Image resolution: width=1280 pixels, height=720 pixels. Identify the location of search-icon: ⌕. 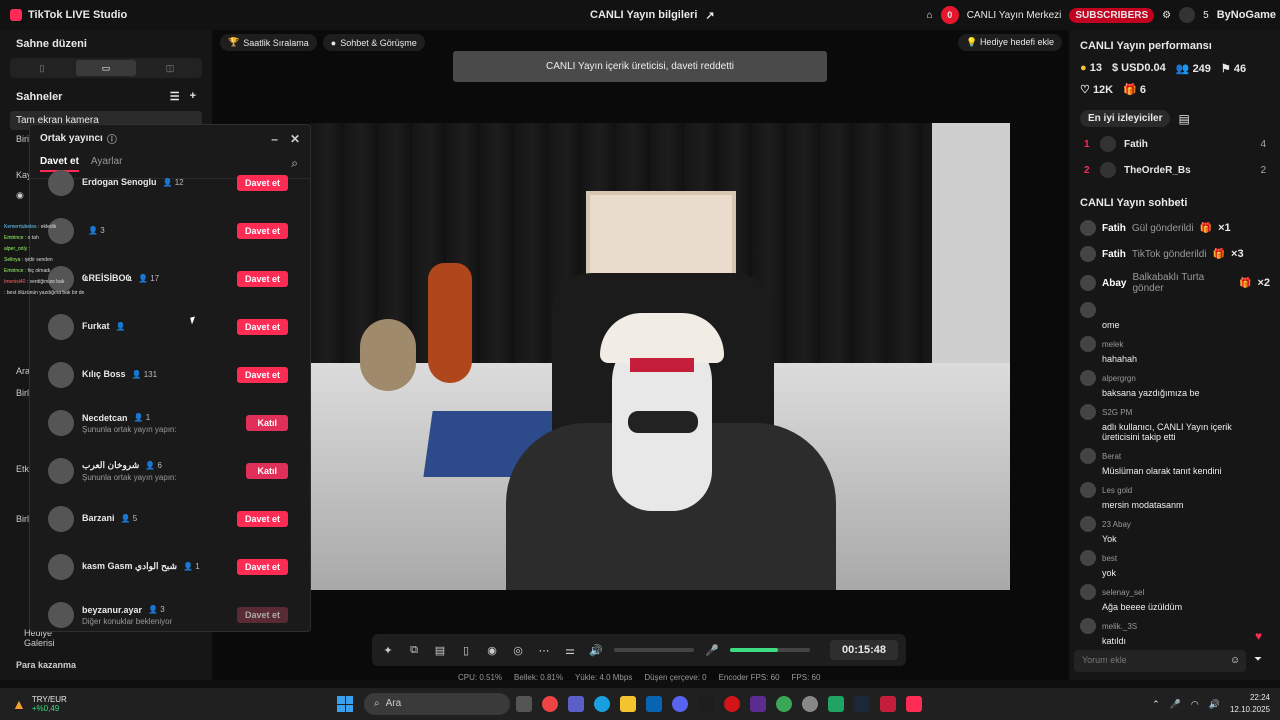
(294, 163).